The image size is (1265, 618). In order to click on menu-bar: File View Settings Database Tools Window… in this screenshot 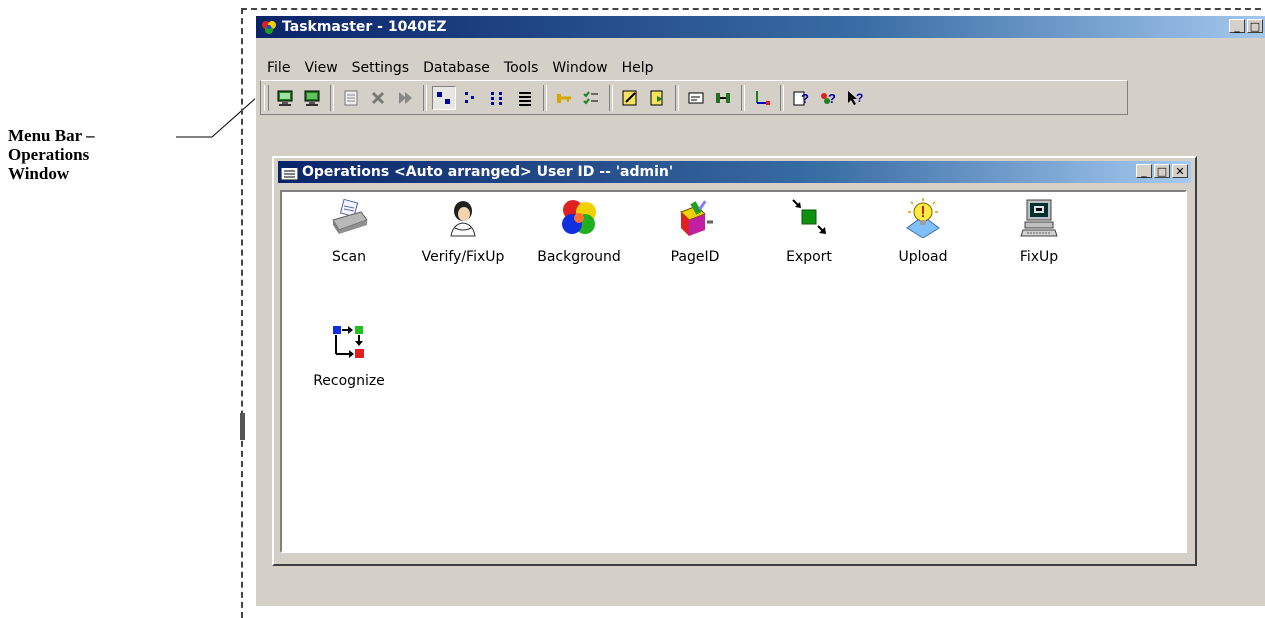, I will do `click(458, 68)`.